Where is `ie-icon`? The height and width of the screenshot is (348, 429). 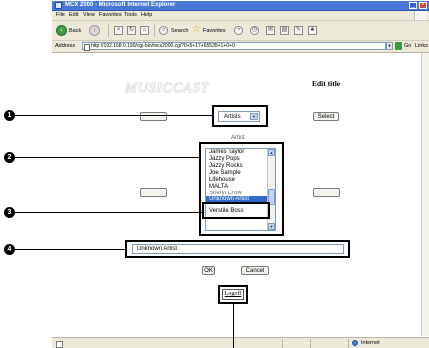 ie-icon is located at coordinates (58, 5).